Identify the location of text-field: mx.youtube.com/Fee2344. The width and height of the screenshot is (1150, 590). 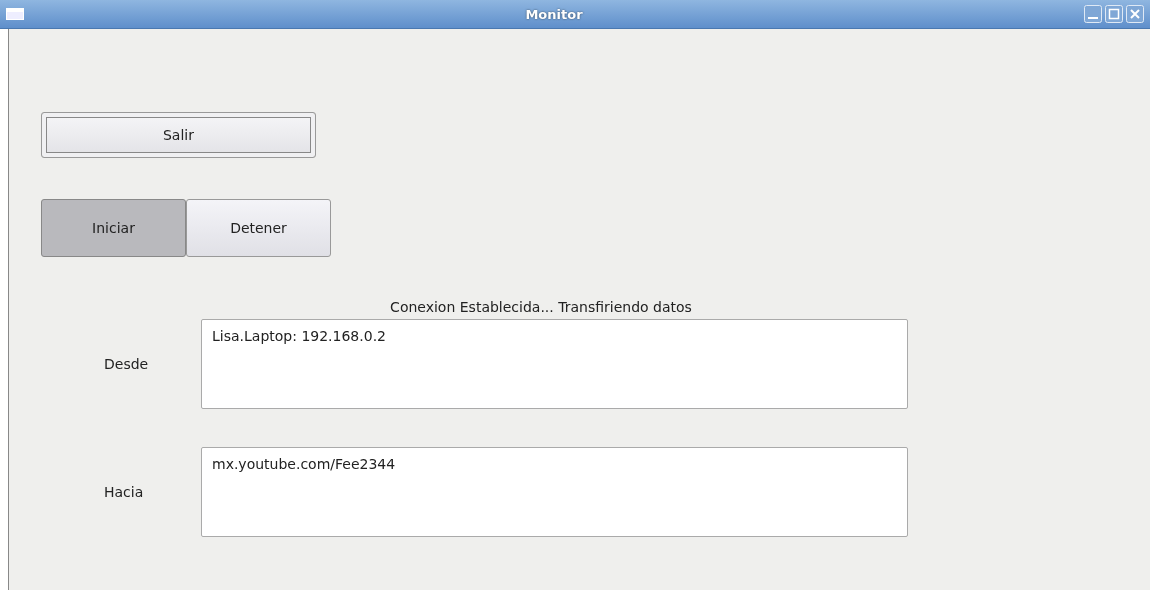
(554, 492).